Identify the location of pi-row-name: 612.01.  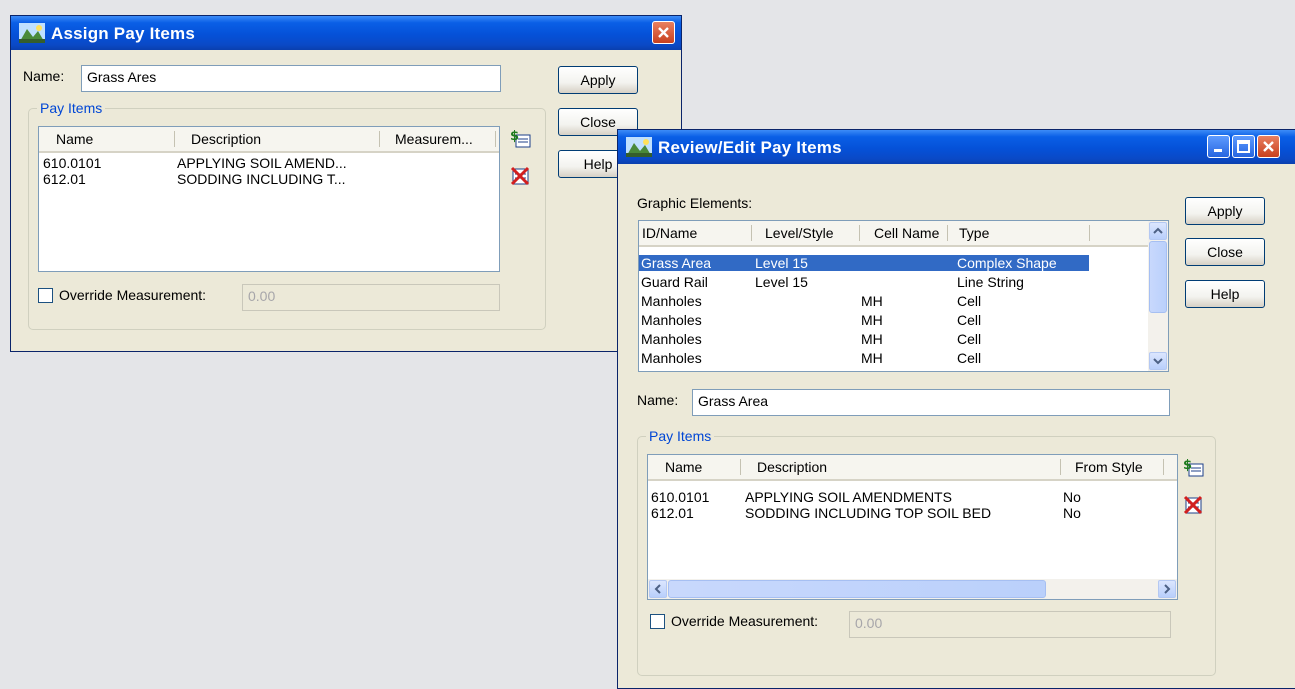
(672, 513).